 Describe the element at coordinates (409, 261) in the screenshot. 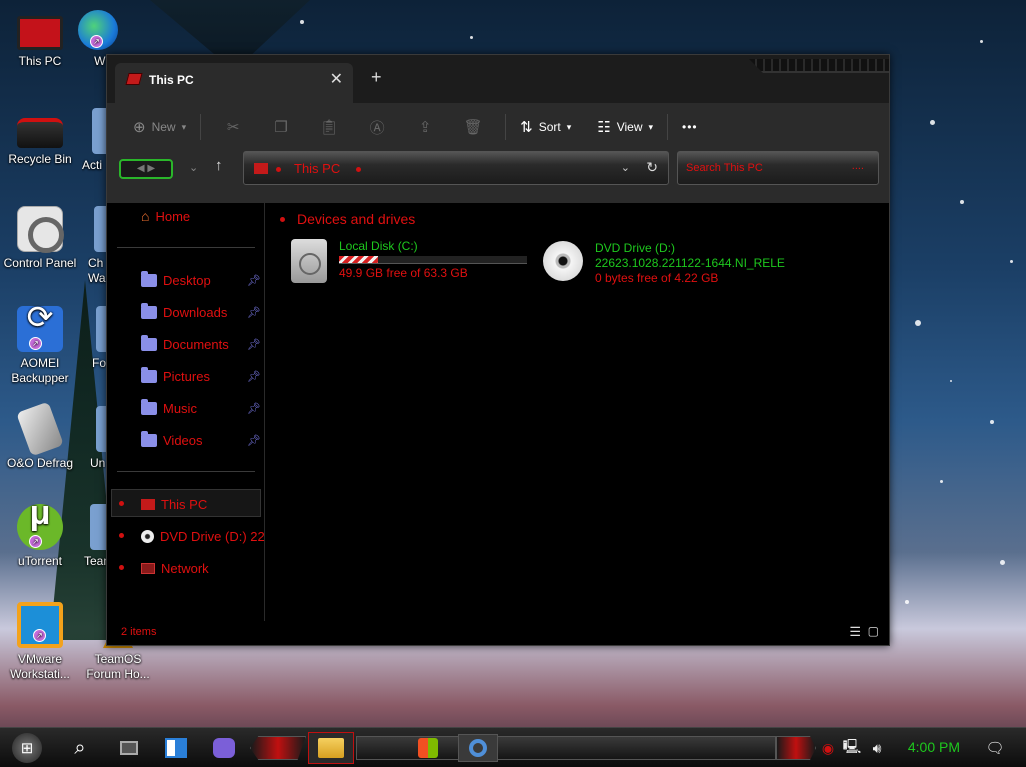

I see `drive-local-disk-c: Local Disk (C:) 49.9 GB free of 63.3 GB` at that location.